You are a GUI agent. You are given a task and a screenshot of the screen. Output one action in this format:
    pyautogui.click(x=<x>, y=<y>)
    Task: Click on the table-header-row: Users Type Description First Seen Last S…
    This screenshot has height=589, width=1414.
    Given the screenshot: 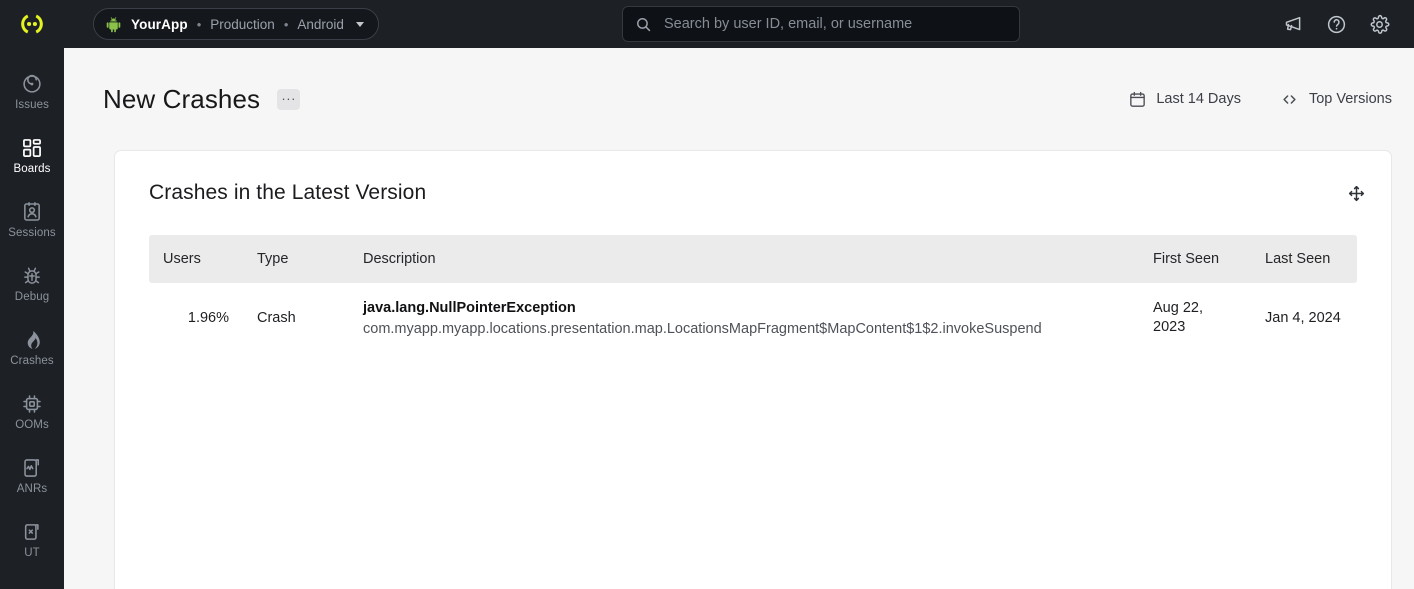 What is the action you would take?
    pyautogui.click(x=753, y=259)
    